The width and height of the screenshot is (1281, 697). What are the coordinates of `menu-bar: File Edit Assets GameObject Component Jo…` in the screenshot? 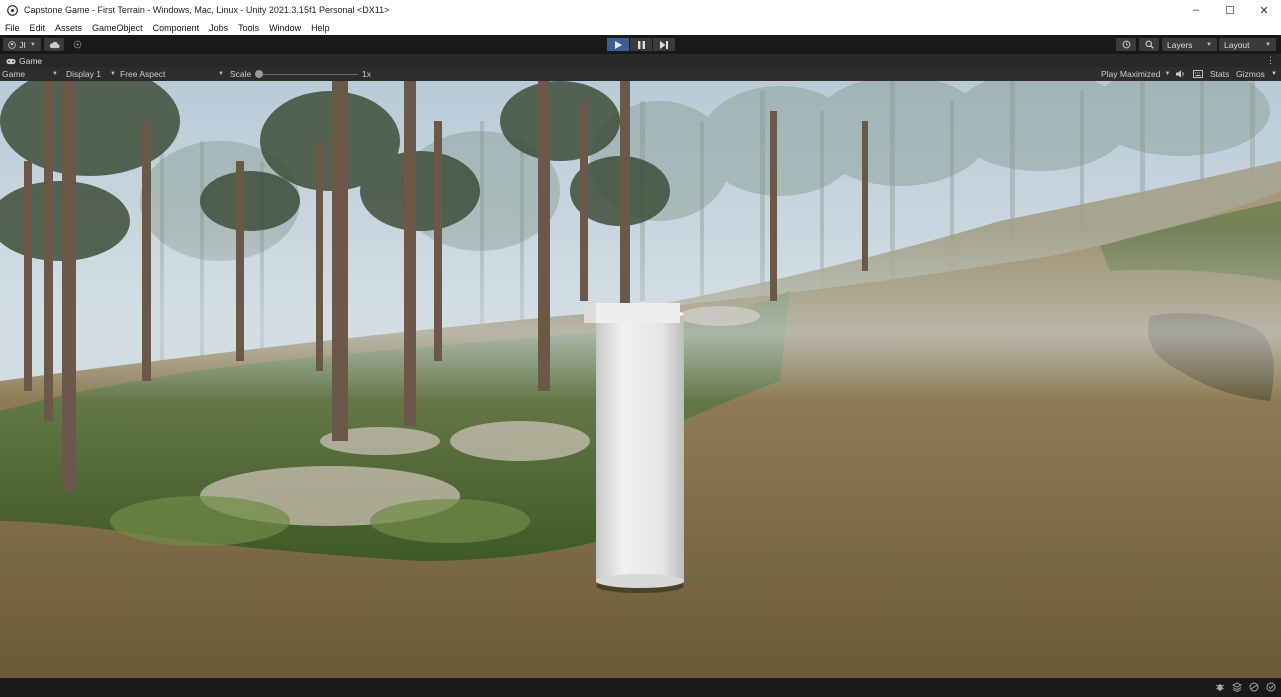 It's located at (640, 28).